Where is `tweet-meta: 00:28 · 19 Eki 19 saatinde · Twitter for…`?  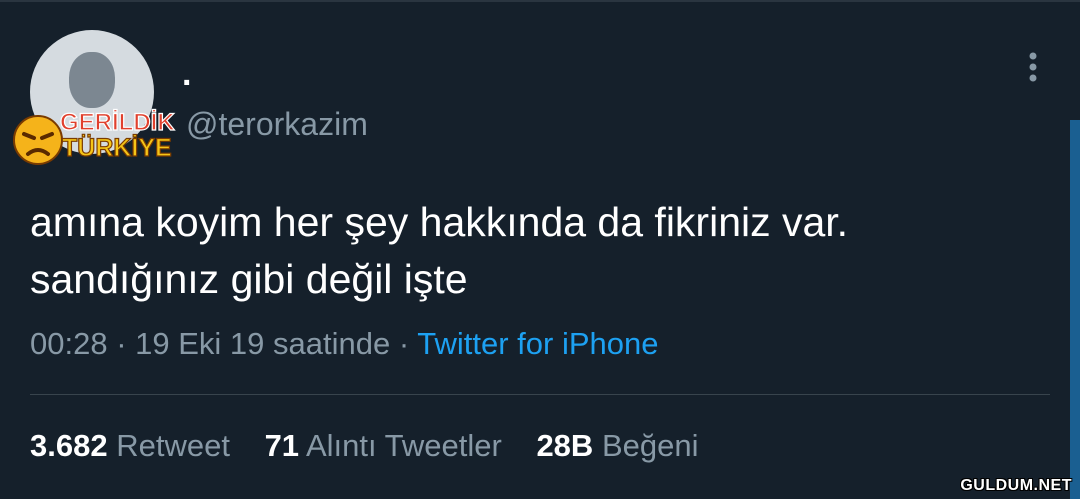
tweet-meta: 00:28 · 19 Eki 19 saatinde · Twitter for… is located at coordinates (344, 344).